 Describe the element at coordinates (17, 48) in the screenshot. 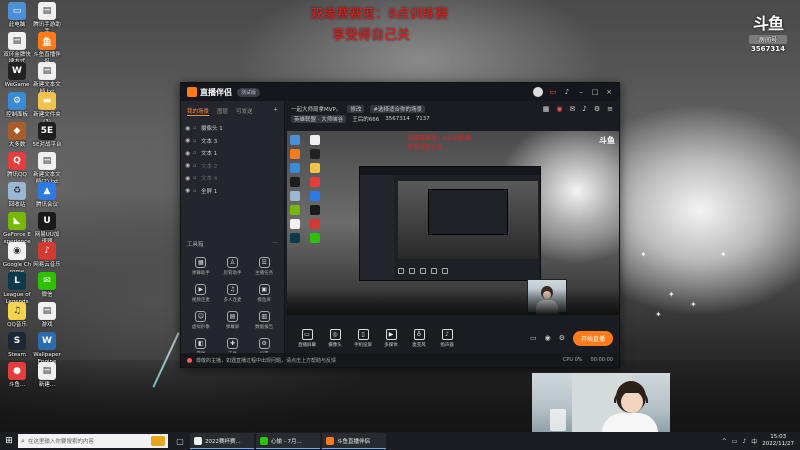

I see `desktop-icon: ▤双环金牌快捷方式` at that location.